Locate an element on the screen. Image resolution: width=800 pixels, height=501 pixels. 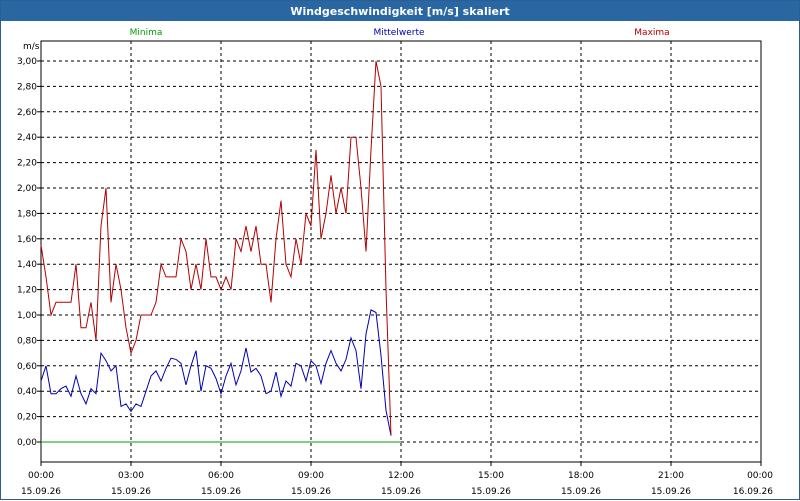
y-tick-label: 2,80 is located at coordinates (27, 87).